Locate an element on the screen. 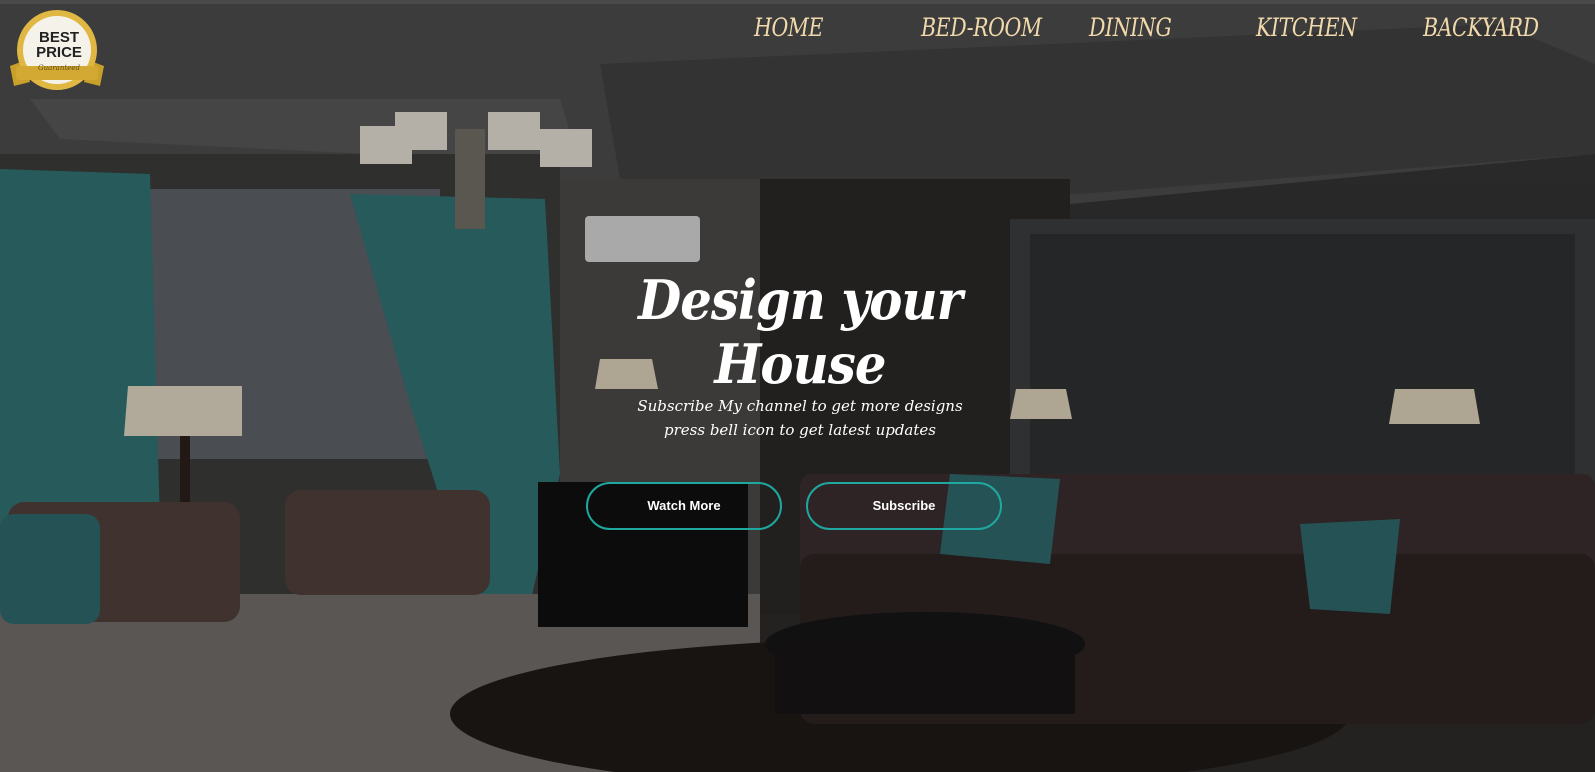 This screenshot has height=772, width=1595. hero-title: Design your House is located at coordinates (800, 332).